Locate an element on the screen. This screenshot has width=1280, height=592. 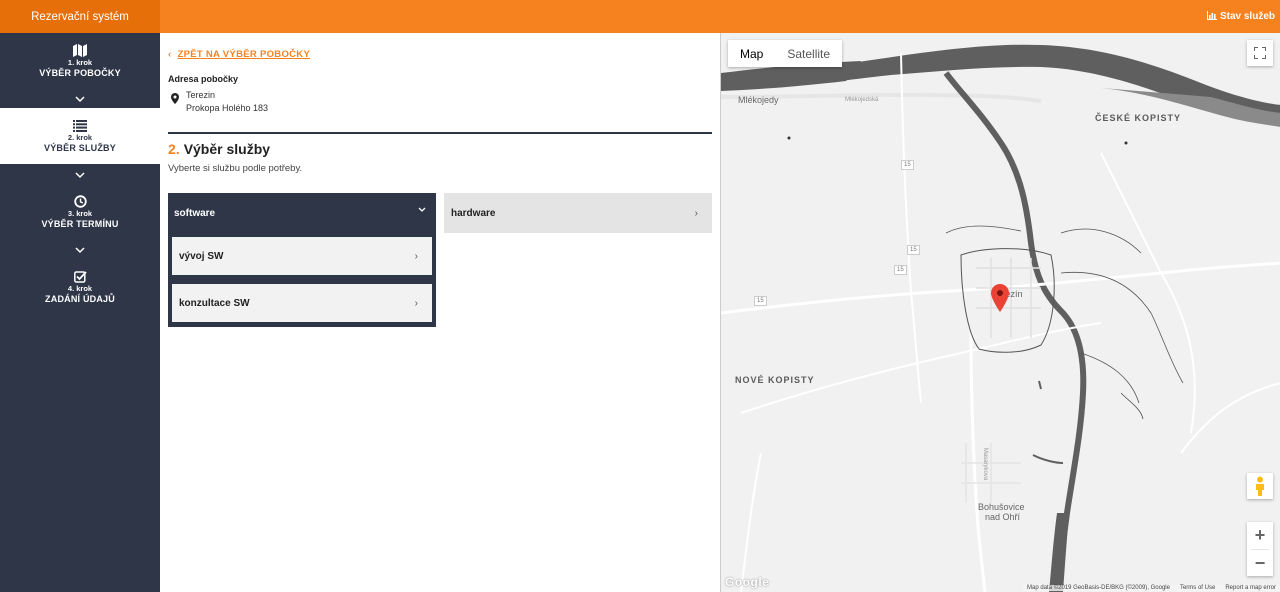
map-label-bohusovice: Bohušovice is located at coordinates (1001, 507).